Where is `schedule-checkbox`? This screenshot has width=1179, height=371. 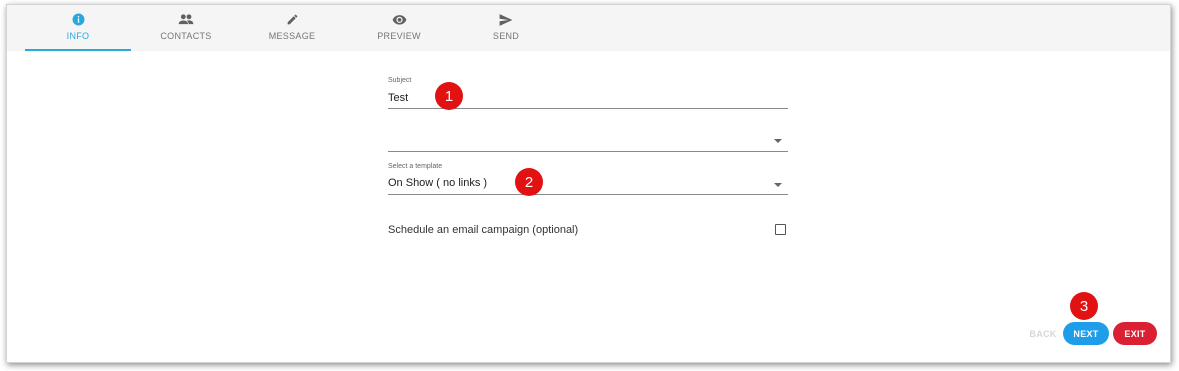 schedule-checkbox is located at coordinates (780, 229).